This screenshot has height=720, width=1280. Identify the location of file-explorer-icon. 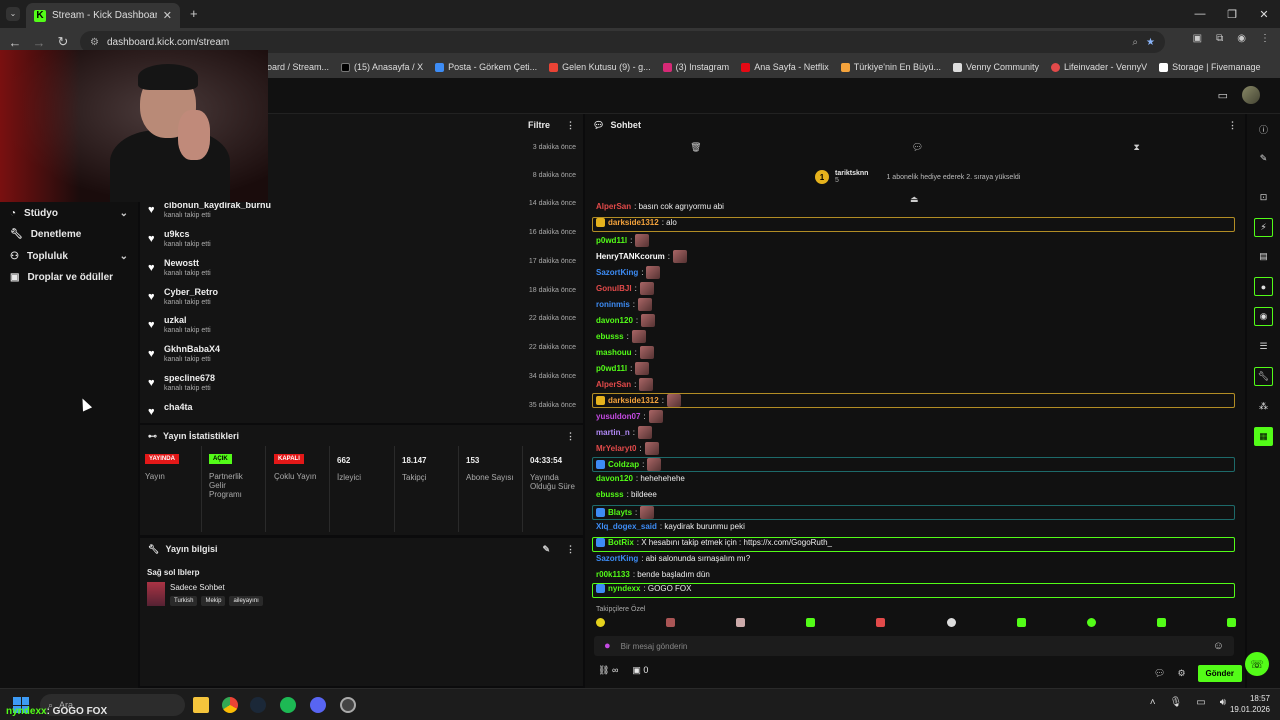
(201, 705).